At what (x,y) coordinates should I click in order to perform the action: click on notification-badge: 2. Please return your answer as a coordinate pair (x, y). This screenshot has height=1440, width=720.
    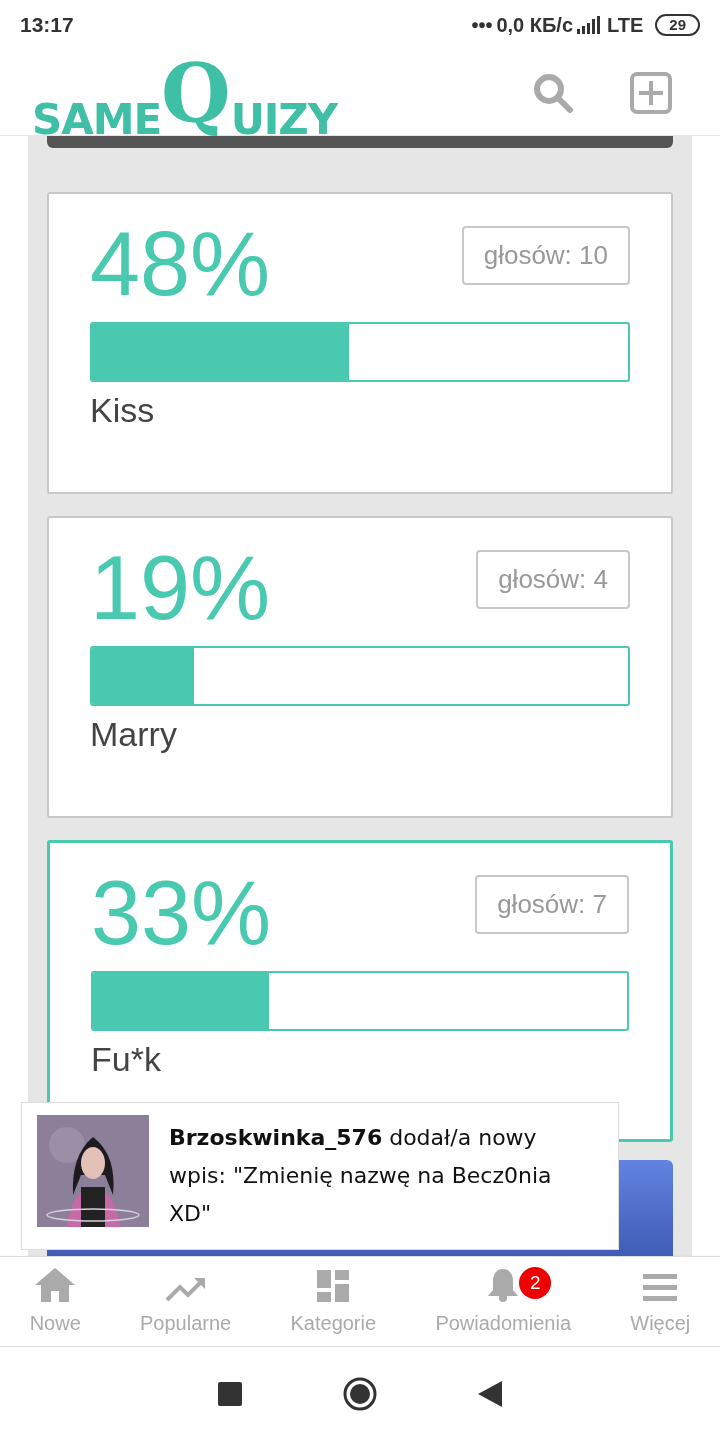
    Looking at the image, I should click on (535, 1283).